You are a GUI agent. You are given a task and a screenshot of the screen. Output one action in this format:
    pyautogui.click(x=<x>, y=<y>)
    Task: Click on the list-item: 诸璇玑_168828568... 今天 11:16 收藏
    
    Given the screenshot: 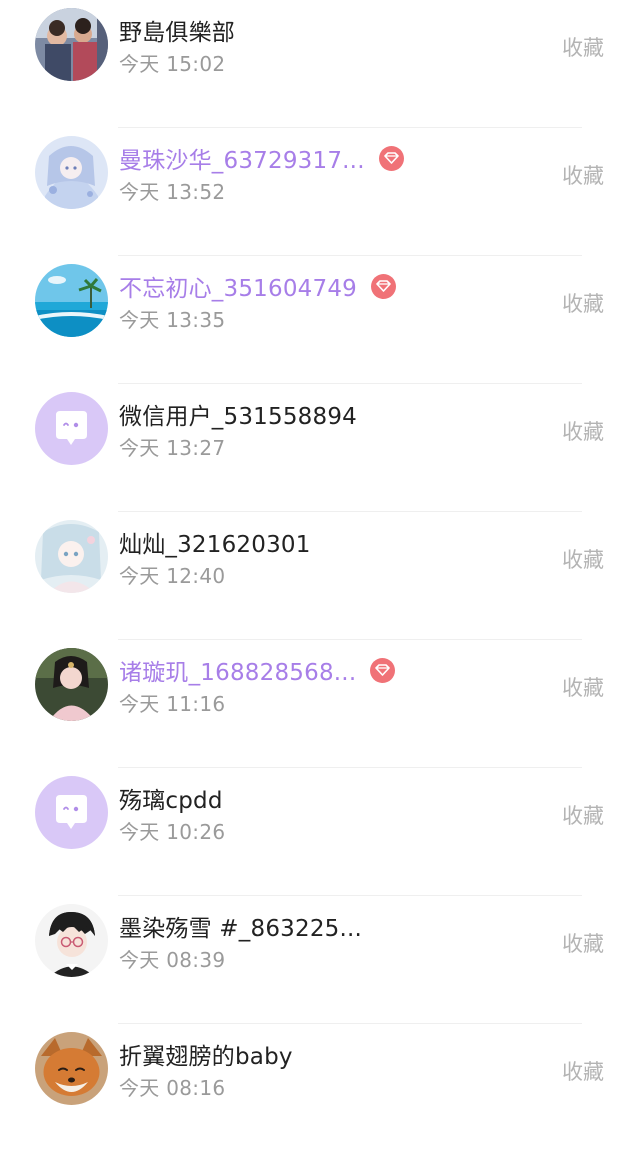 What is the action you would take?
    pyautogui.click(x=320, y=704)
    